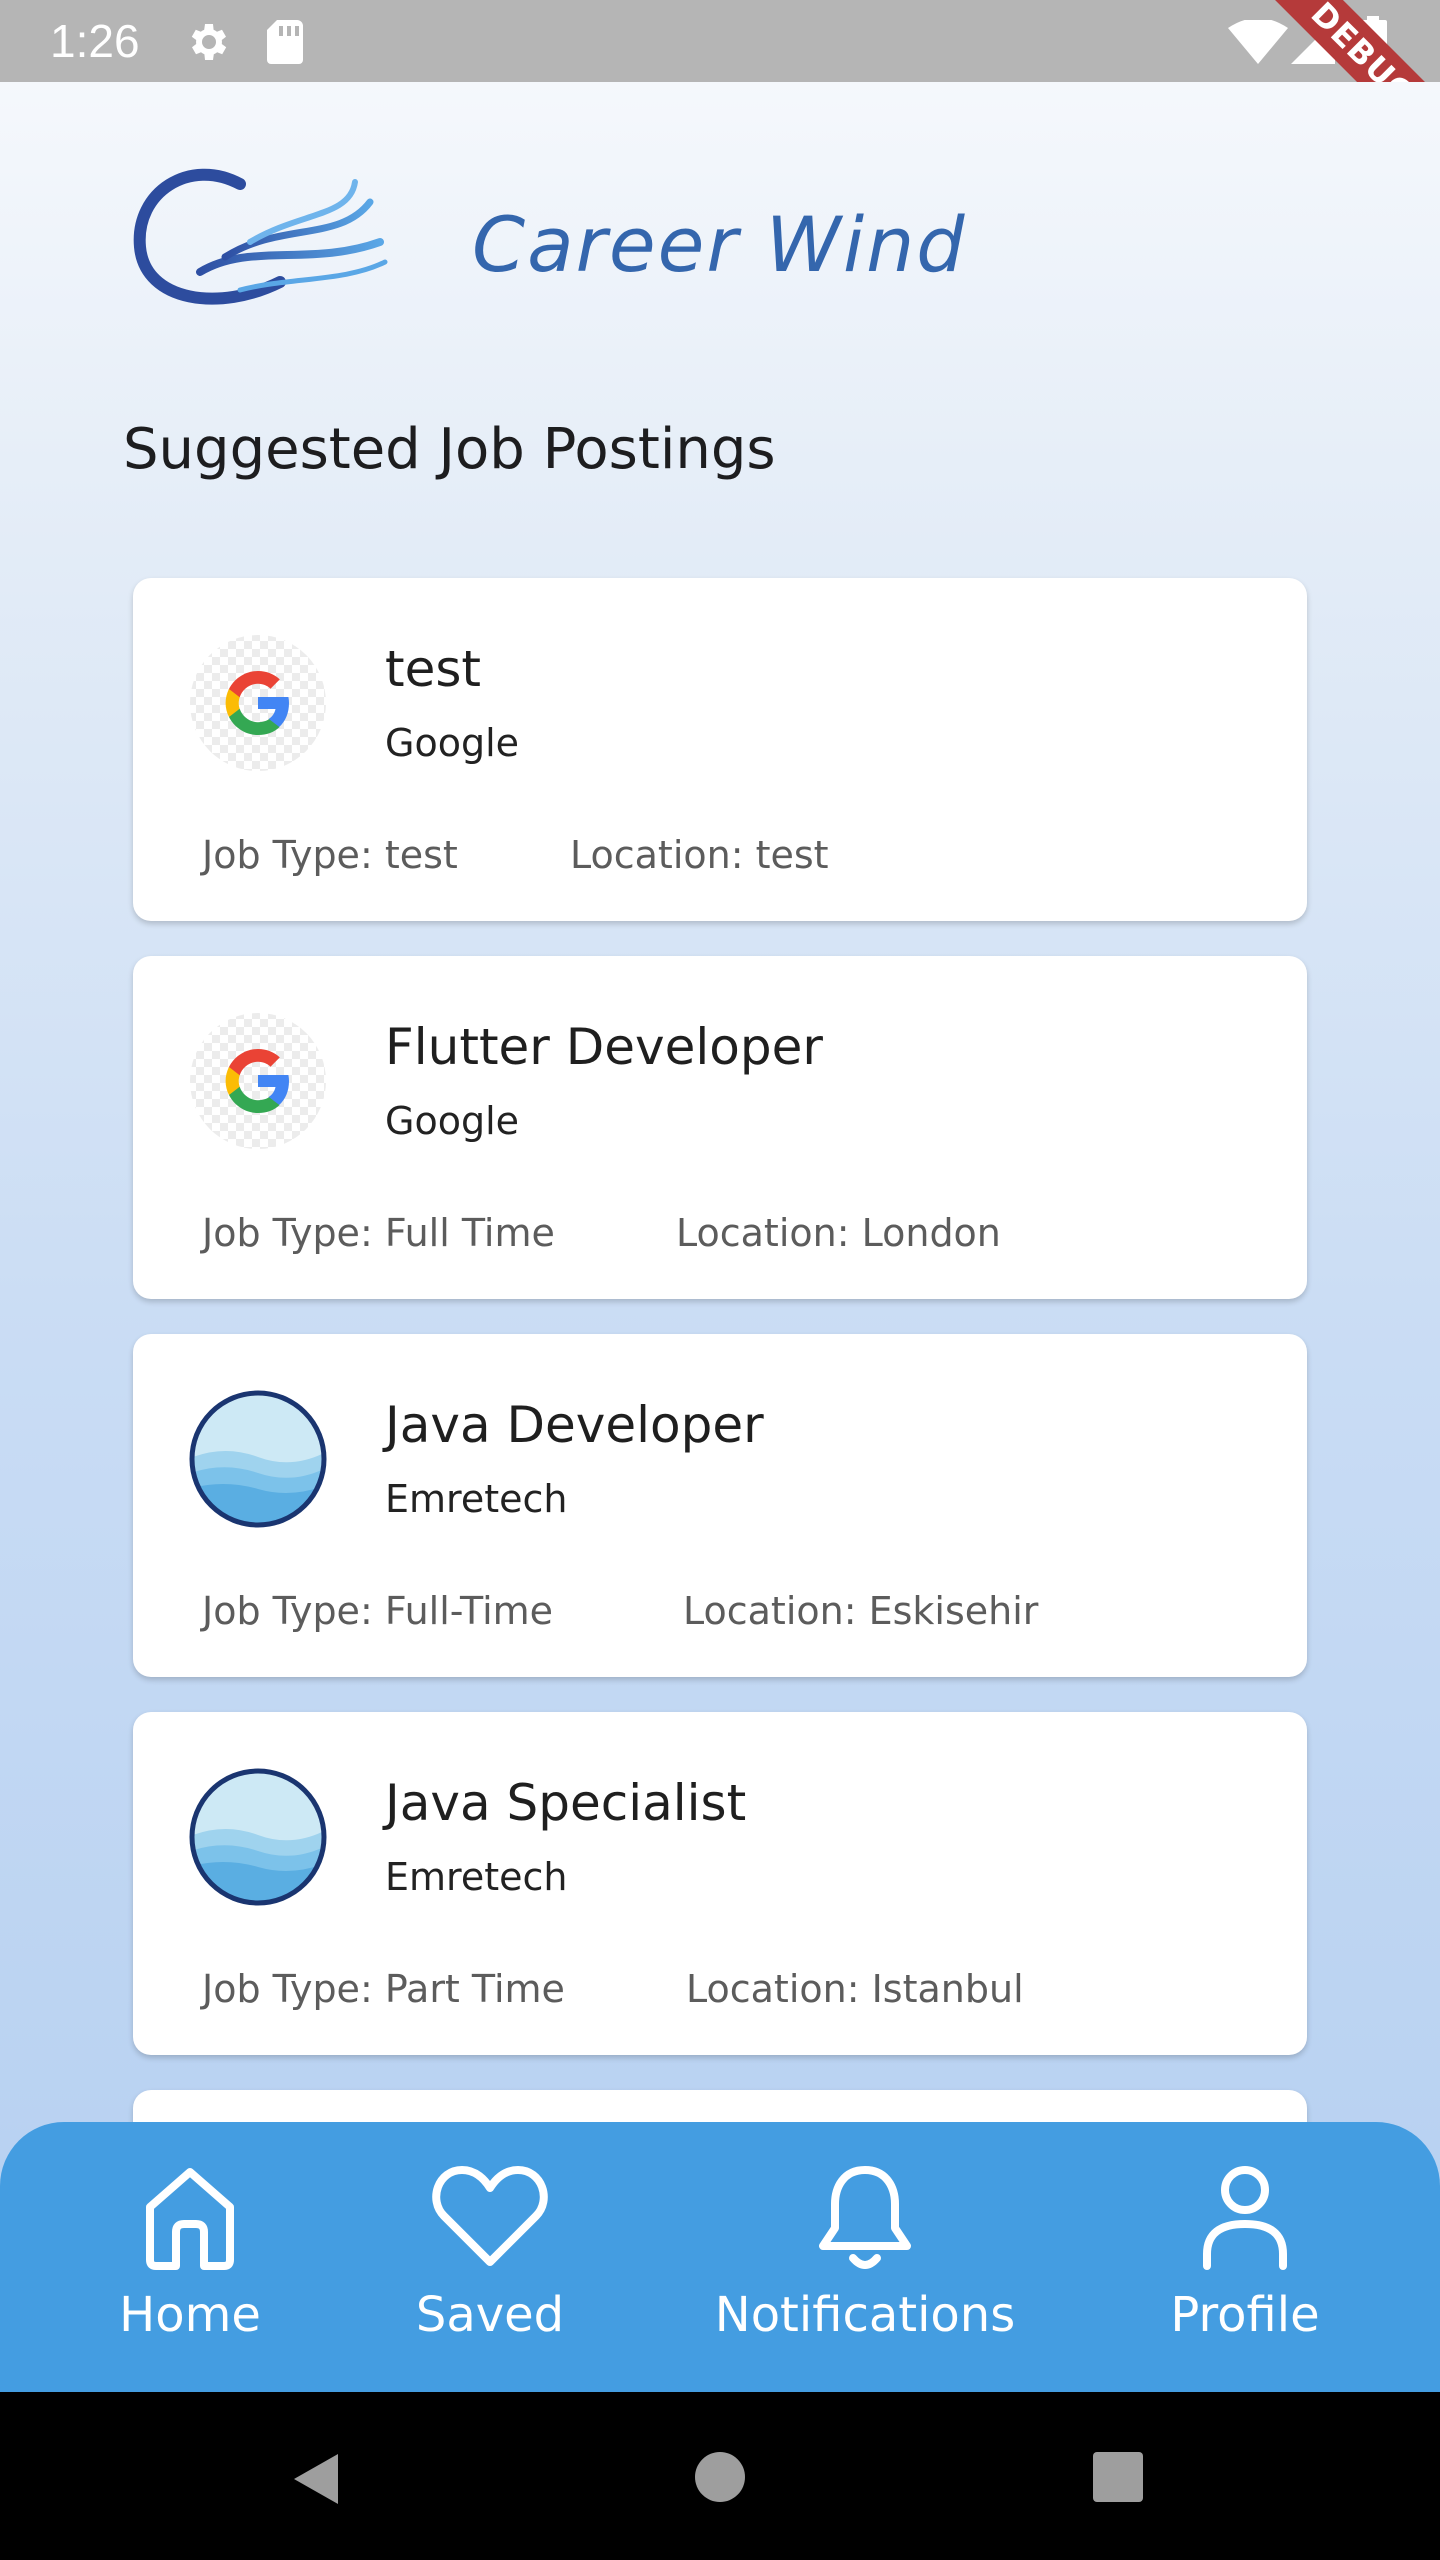 The height and width of the screenshot is (2560, 1440). I want to click on home-circle-icon, so click(720, 2477).